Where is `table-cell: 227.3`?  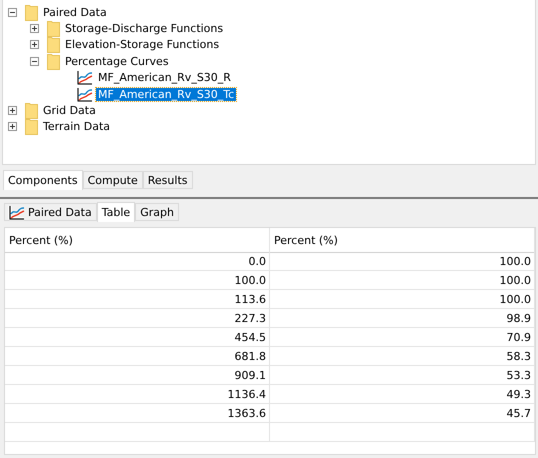
table-cell: 227.3 is located at coordinates (137, 318).